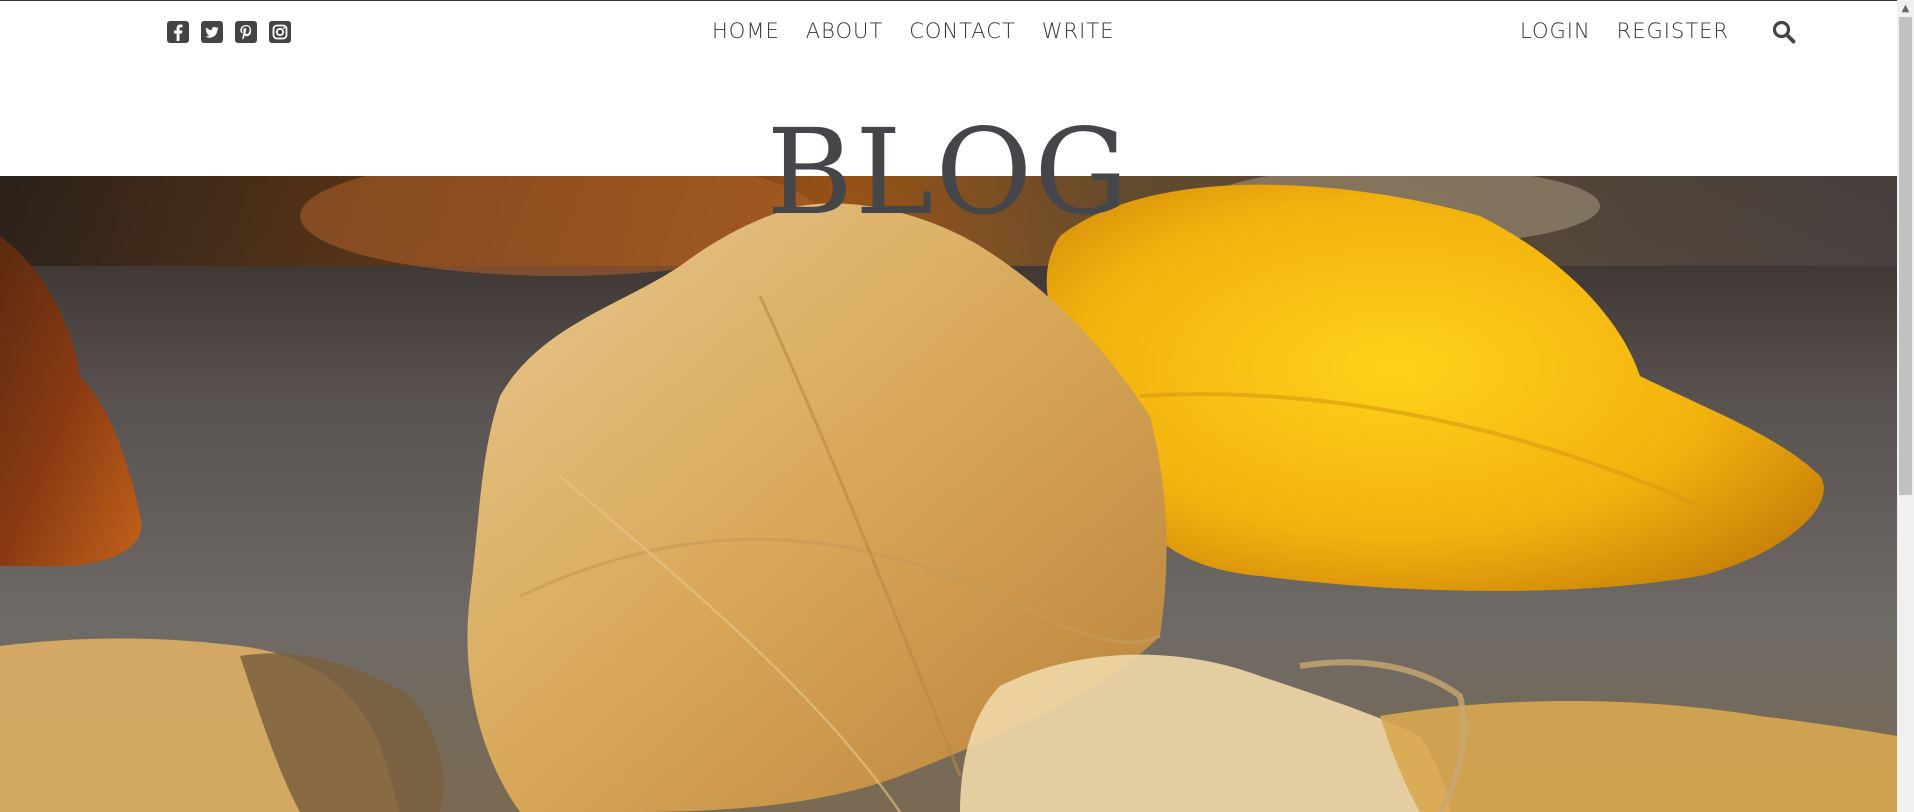 The width and height of the screenshot is (1914, 812). Describe the element at coordinates (1905, 256) in the screenshot. I see `scrollbar-thumb` at that location.